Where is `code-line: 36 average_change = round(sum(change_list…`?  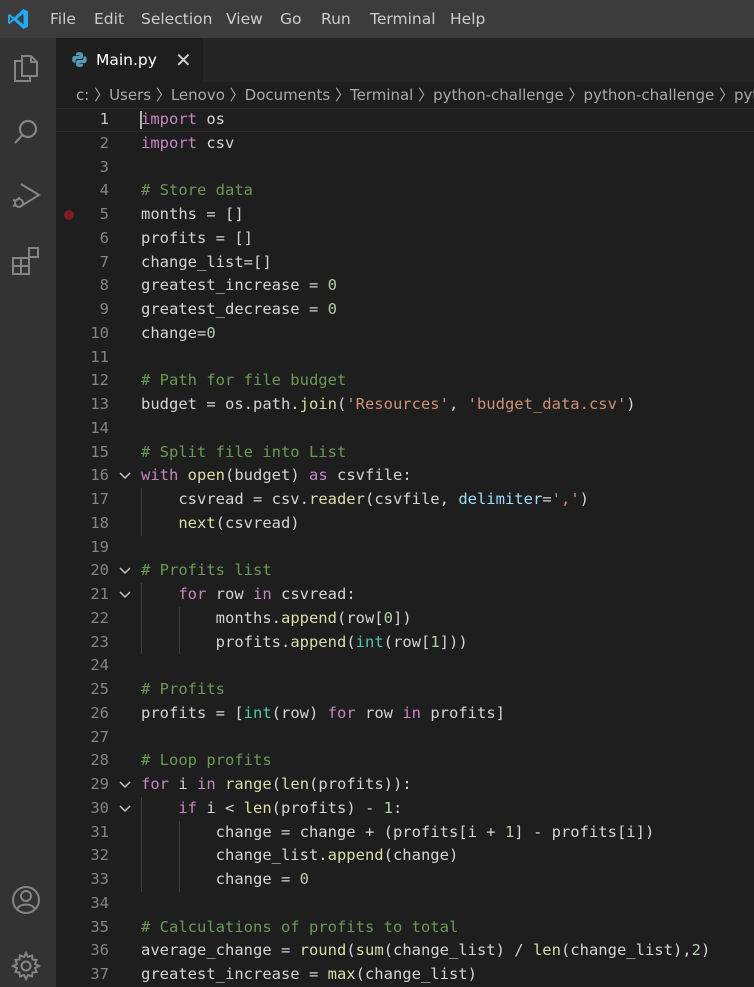 code-line: 36 average_change = round(sum(change_list… is located at coordinates (405, 951).